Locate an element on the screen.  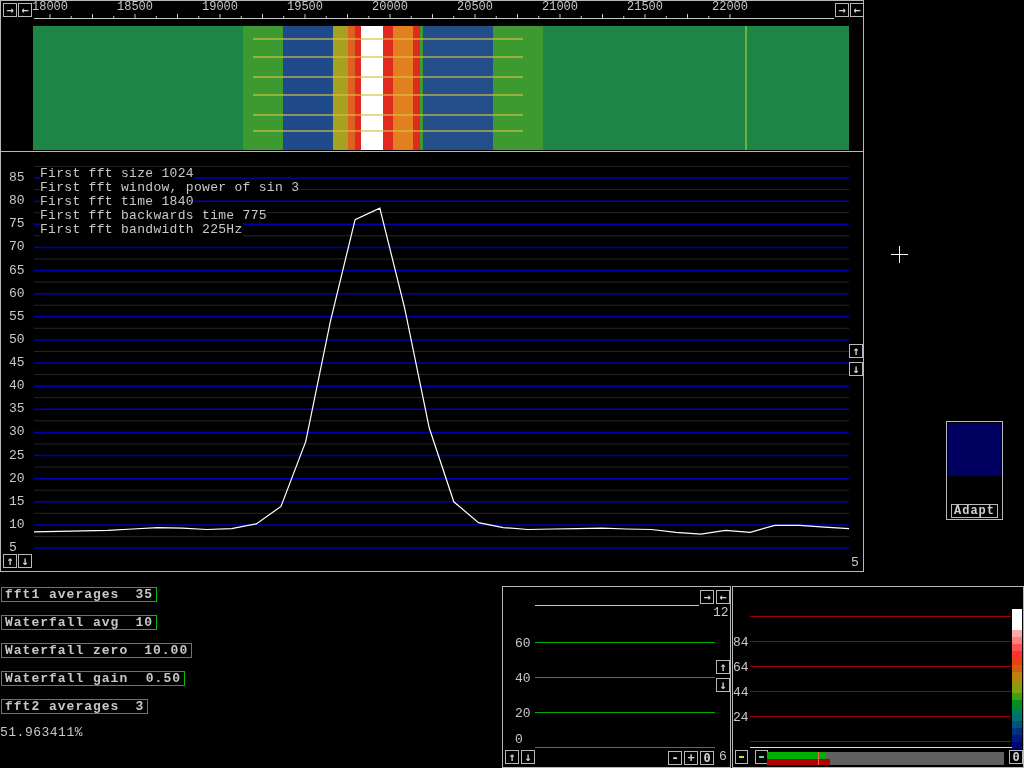
parameter-field: Waterfall zero 10.00 is located at coordinates (97, 650).